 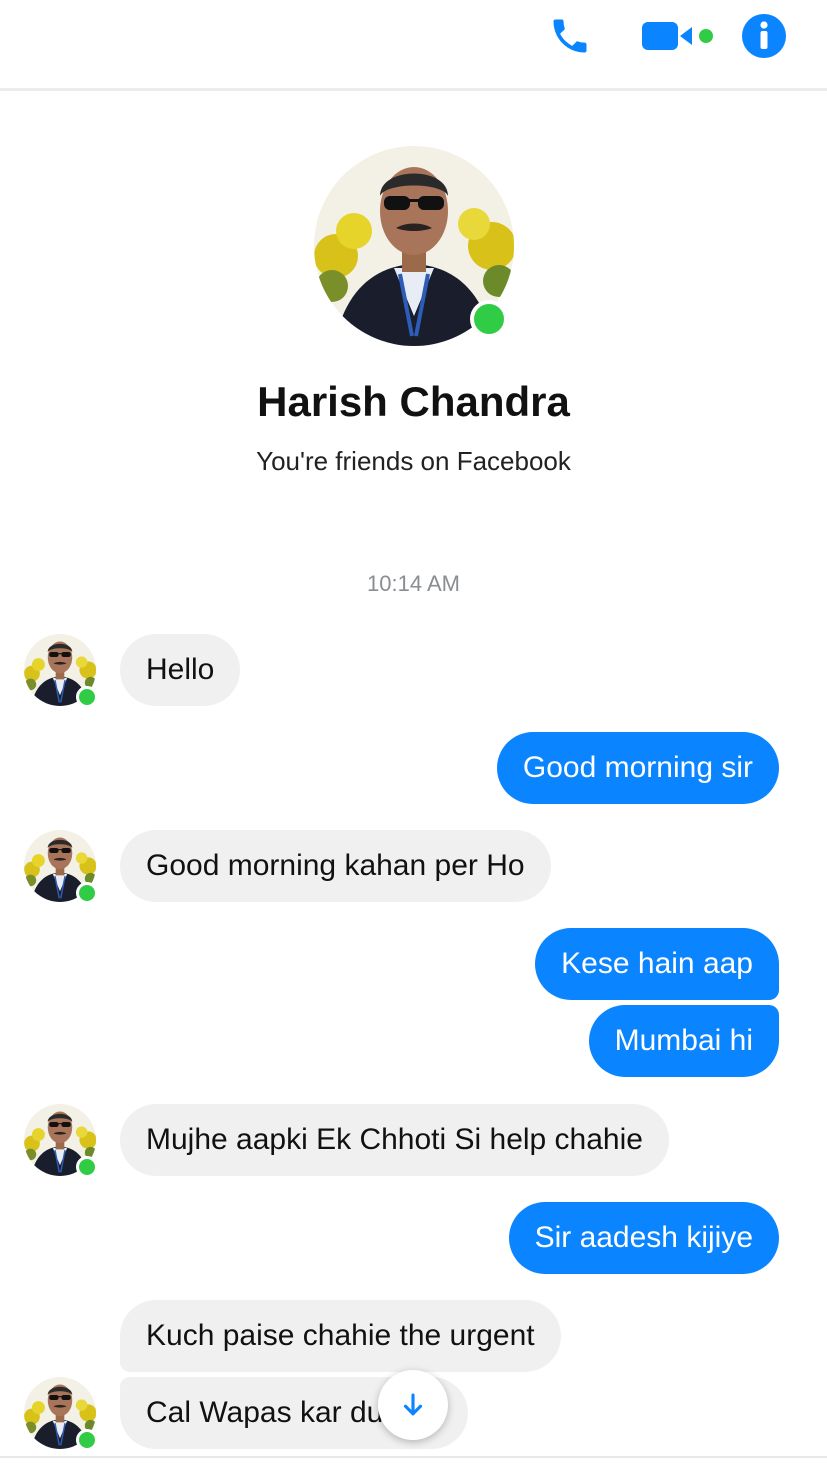 I want to click on scroll-to-bottom-button, so click(x=413, y=1405).